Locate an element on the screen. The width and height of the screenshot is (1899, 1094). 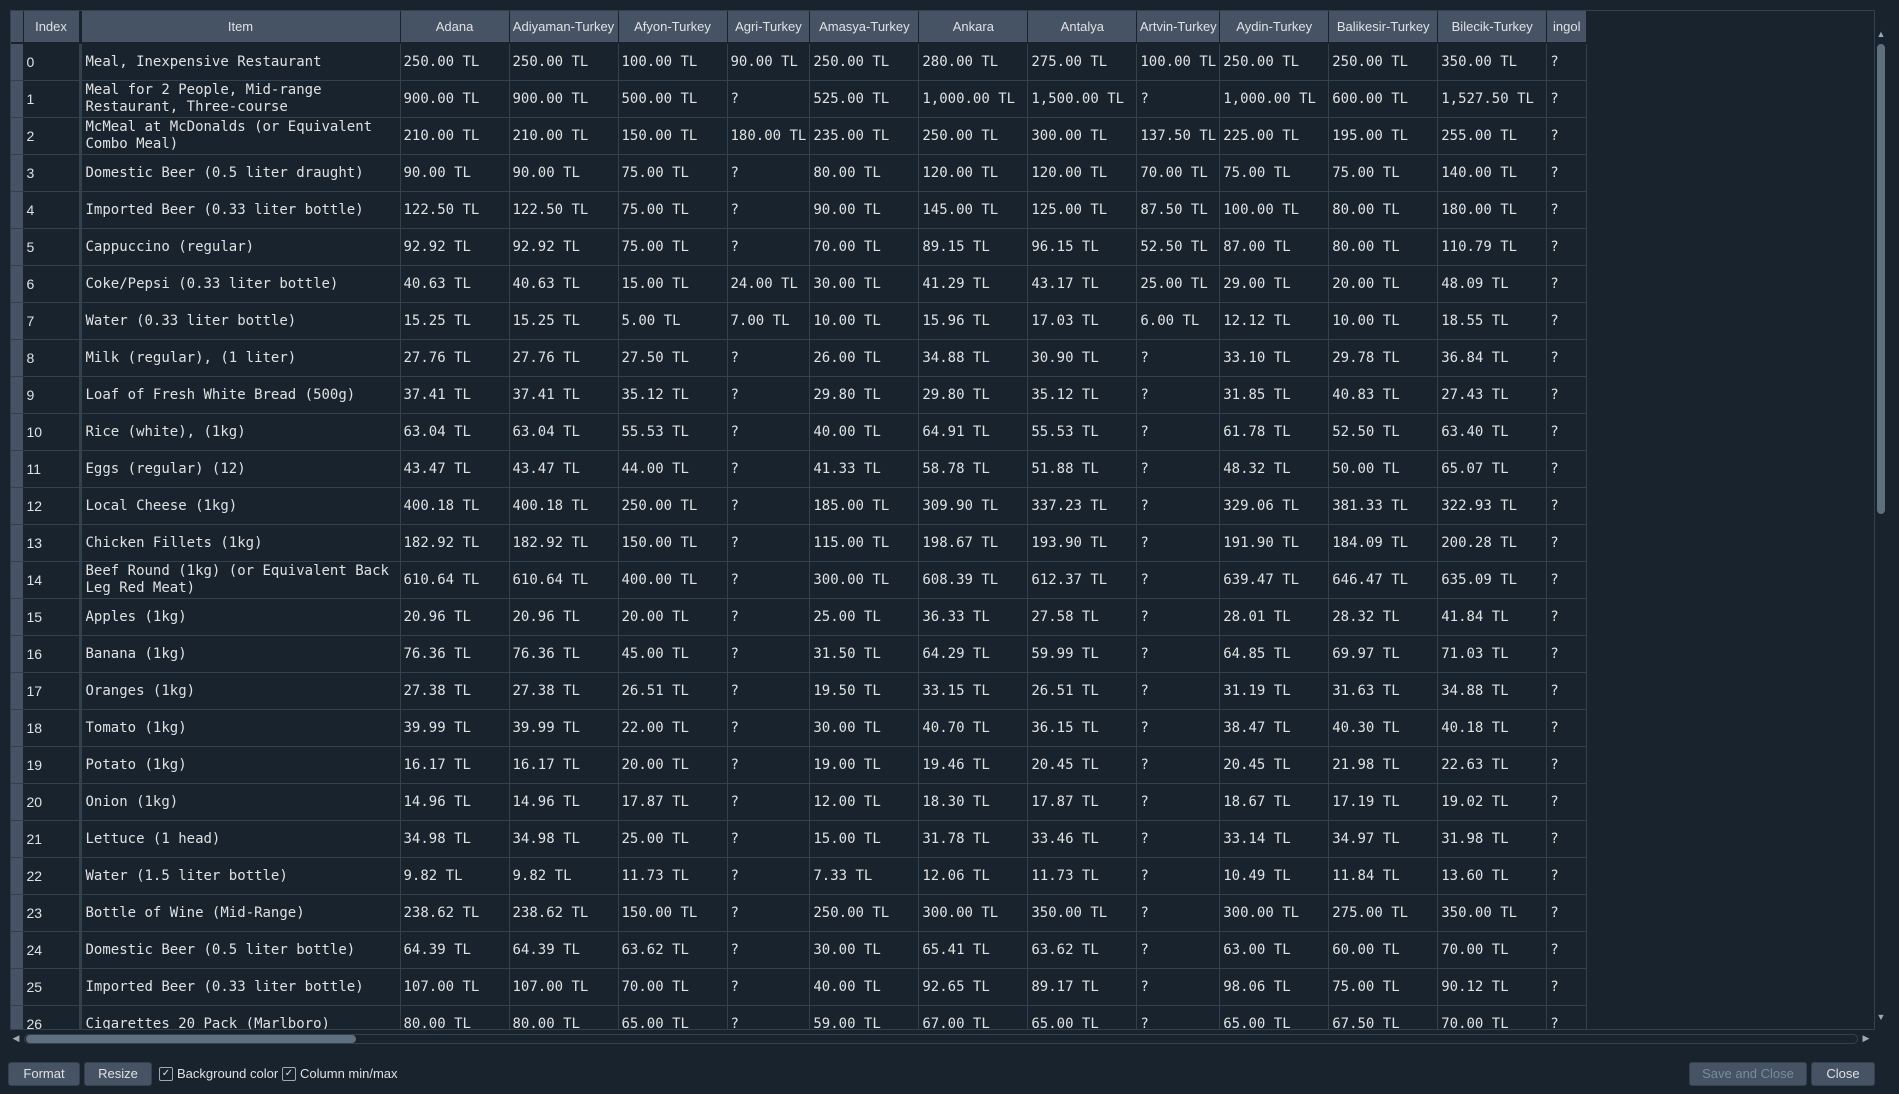
checkbox-check-icon: ✓ is located at coordinates (289, 1073).